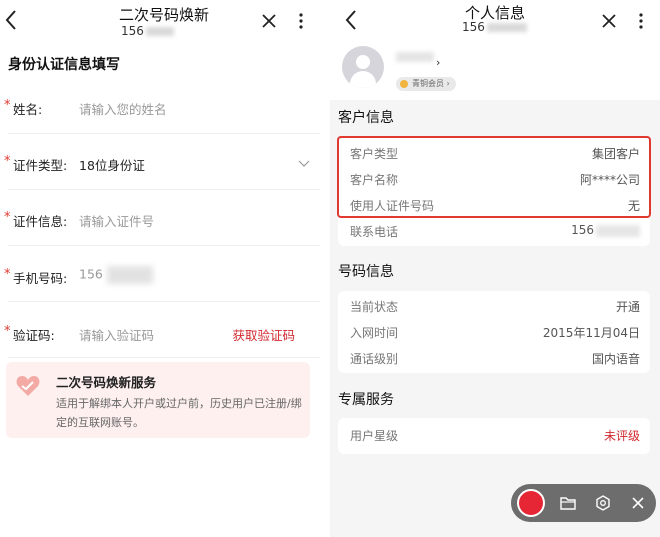 This screenshot has height=537, width=660. I want to click on info-row: 当前状态 开通, so click(495, 307).